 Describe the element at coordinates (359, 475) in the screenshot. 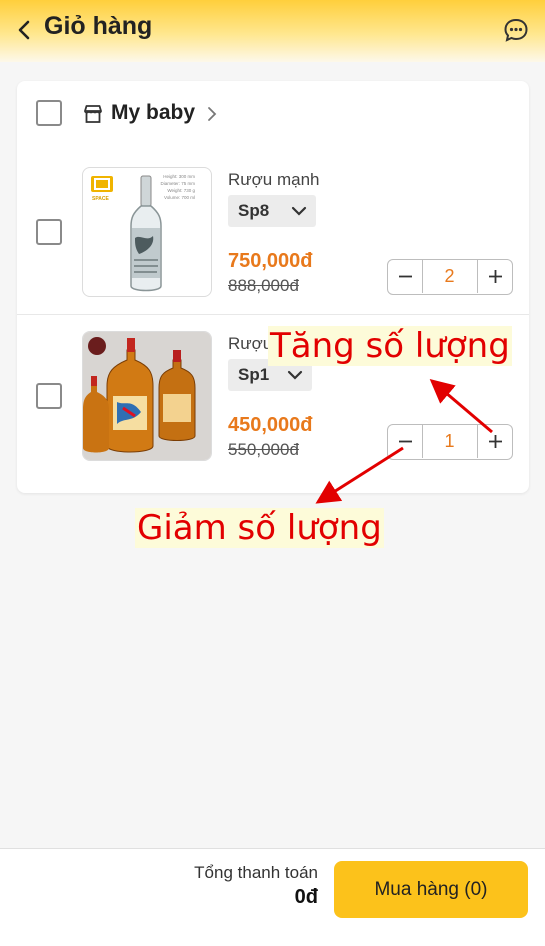

I see `arrow-to-decrease-button` at that location.